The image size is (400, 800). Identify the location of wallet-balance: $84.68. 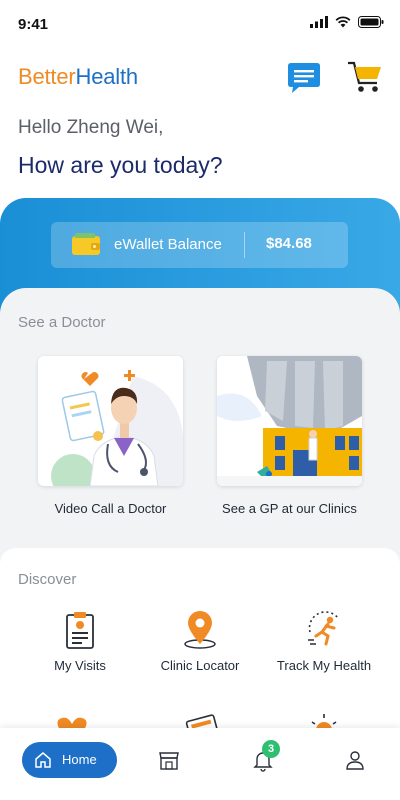
(289, 243).